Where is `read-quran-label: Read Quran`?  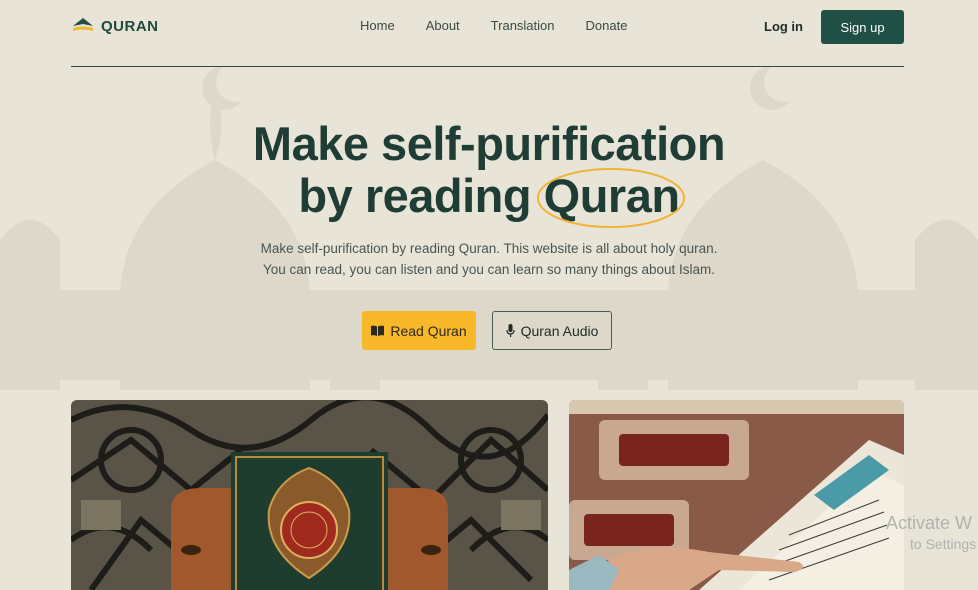 read-quran-label: Read Quran is located at coordinates (428, 330).